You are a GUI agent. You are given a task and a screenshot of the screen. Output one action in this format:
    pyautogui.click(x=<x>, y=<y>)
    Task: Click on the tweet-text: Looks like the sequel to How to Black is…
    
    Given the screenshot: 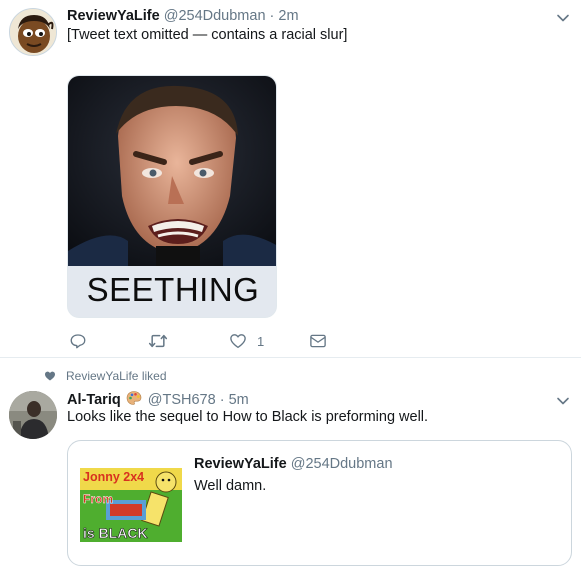 What is the action you would take?
    pyautogui.click(x=248, y=417)
    